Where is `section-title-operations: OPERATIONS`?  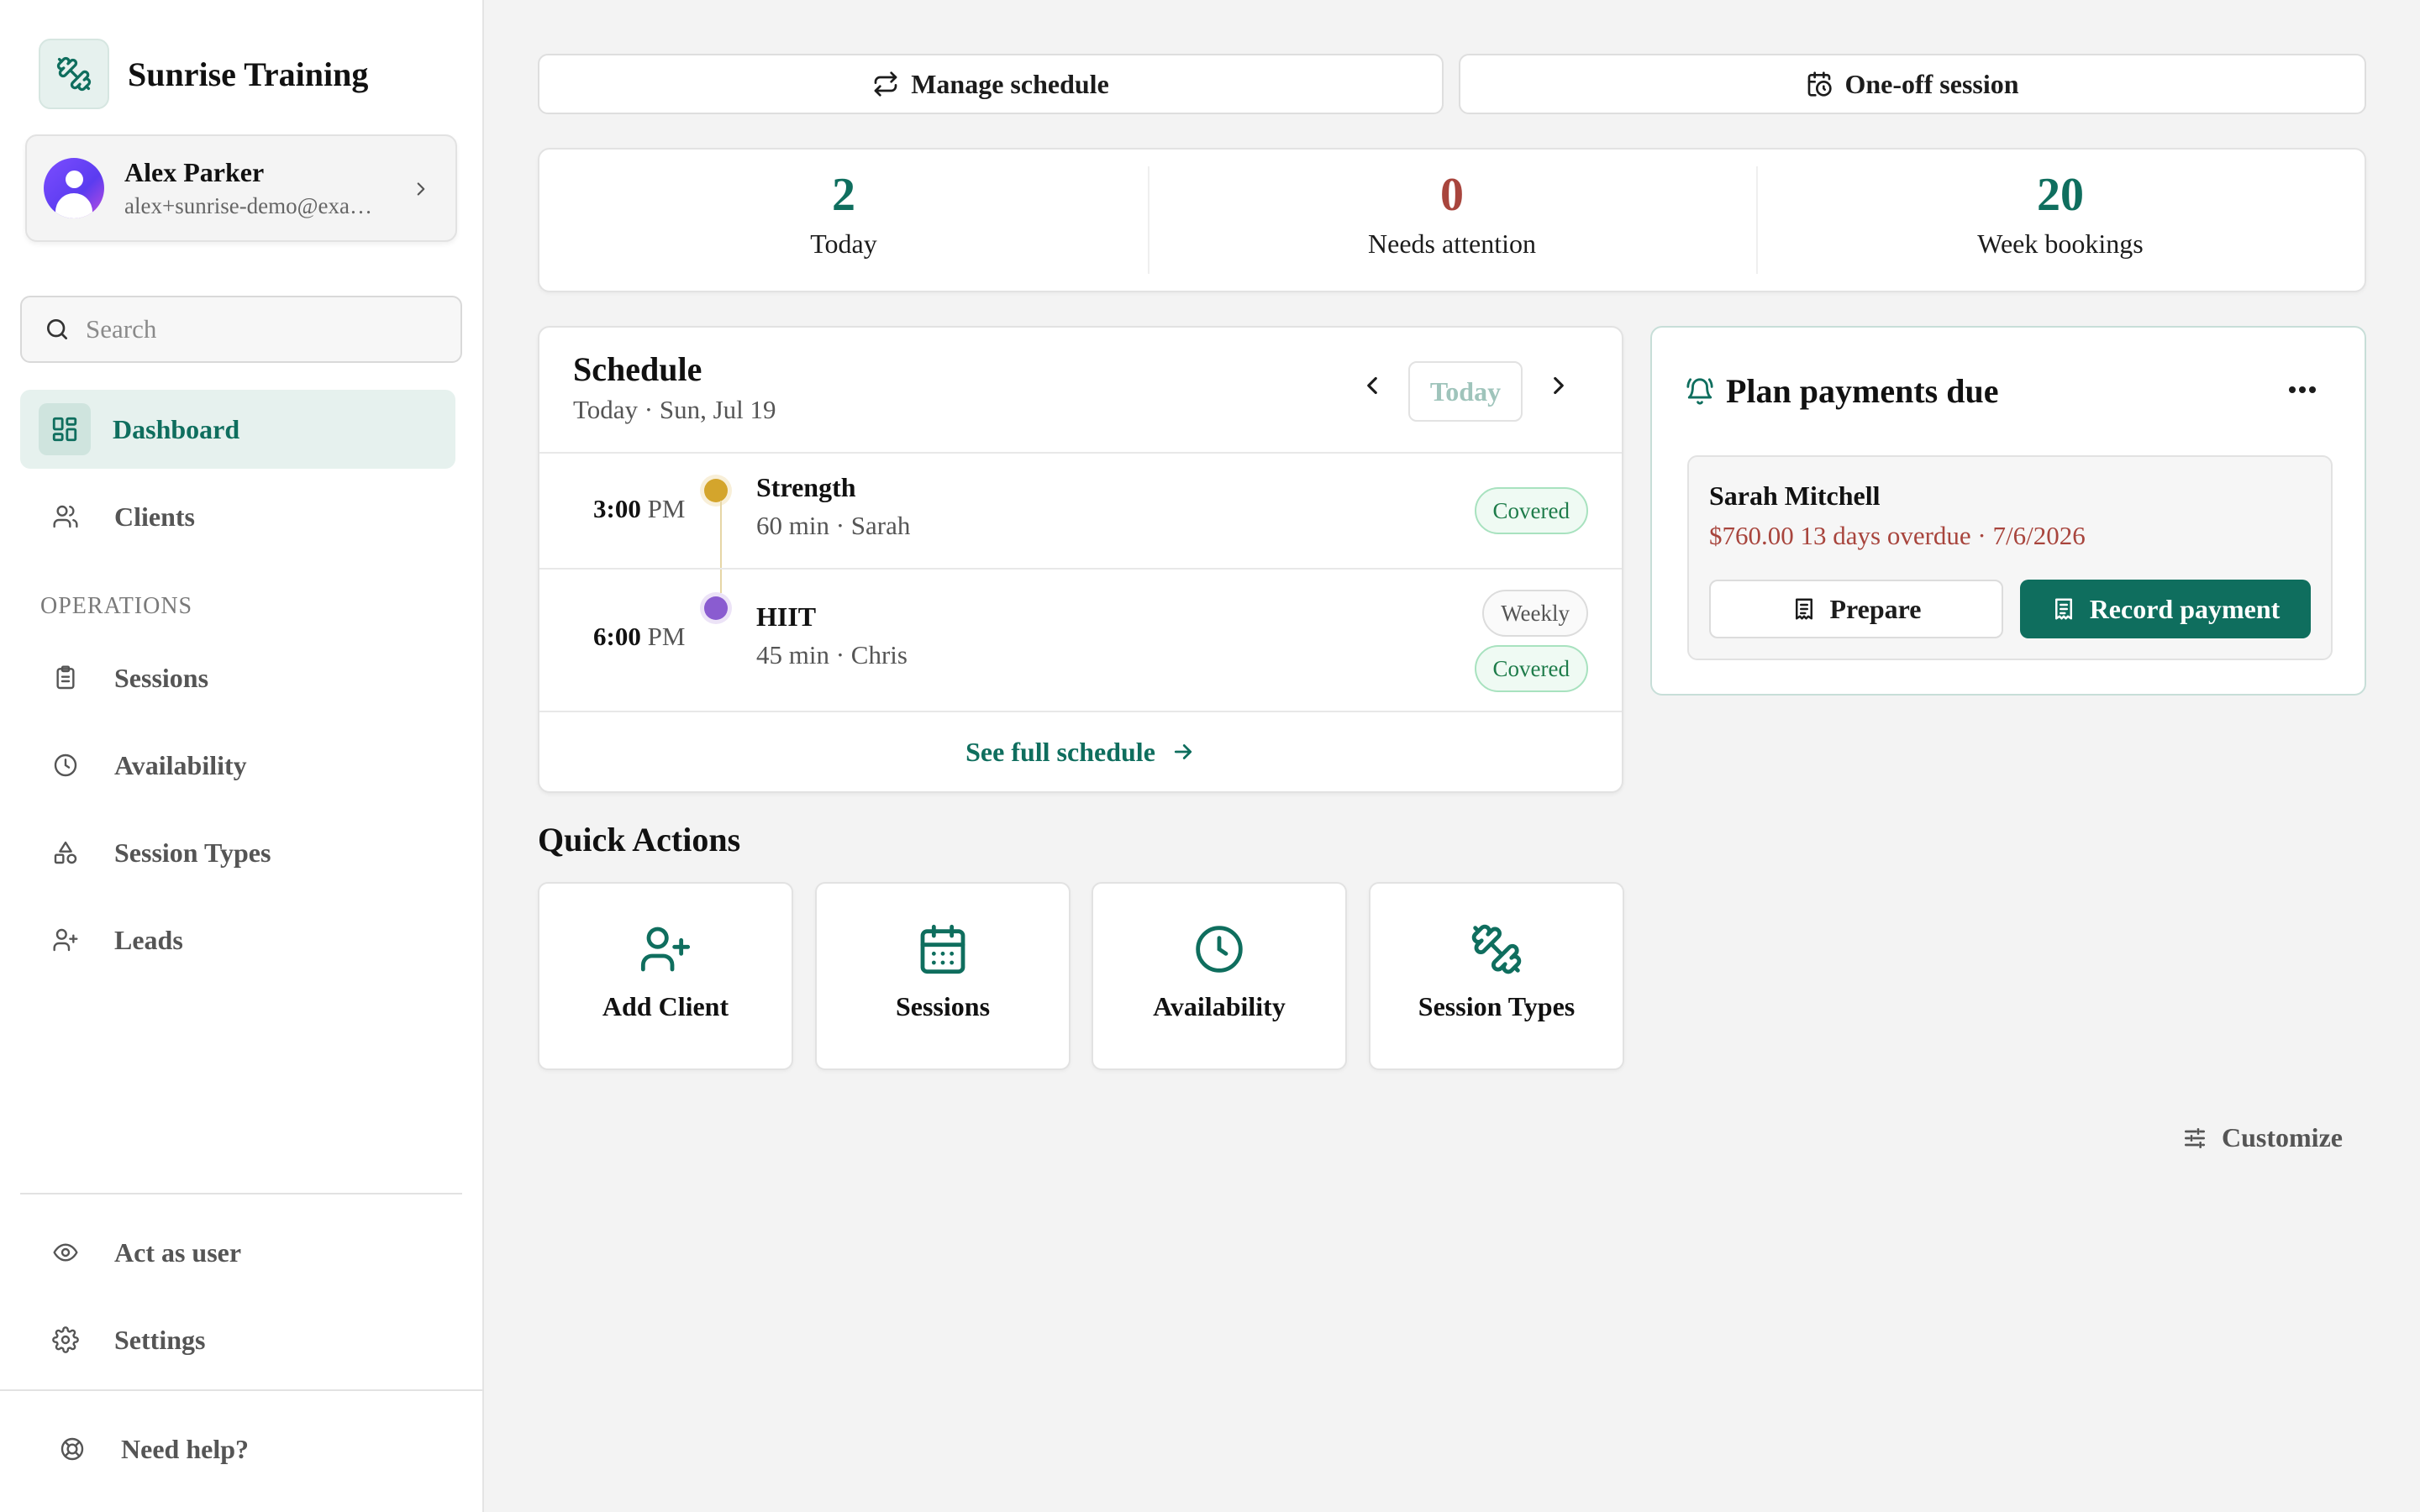 section-title-operations: OPERATIONS is located at coordinates (116, 606).